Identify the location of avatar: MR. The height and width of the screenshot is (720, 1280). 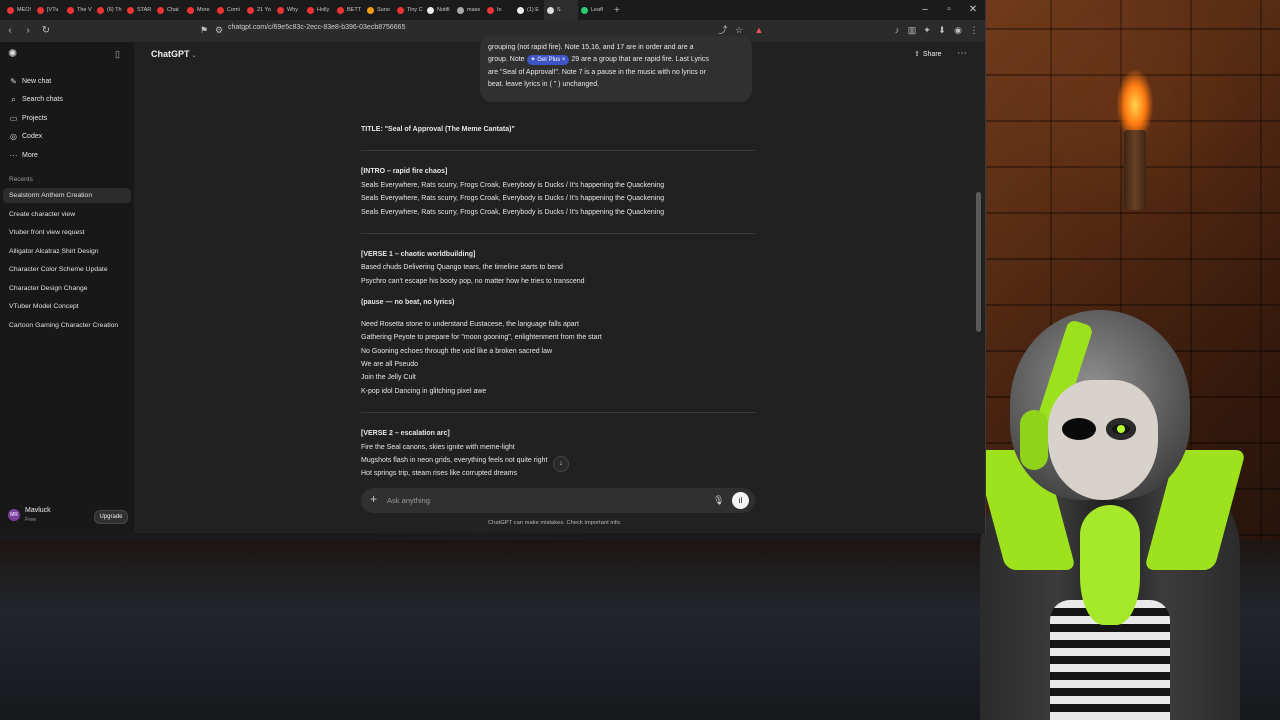
(14, 515).